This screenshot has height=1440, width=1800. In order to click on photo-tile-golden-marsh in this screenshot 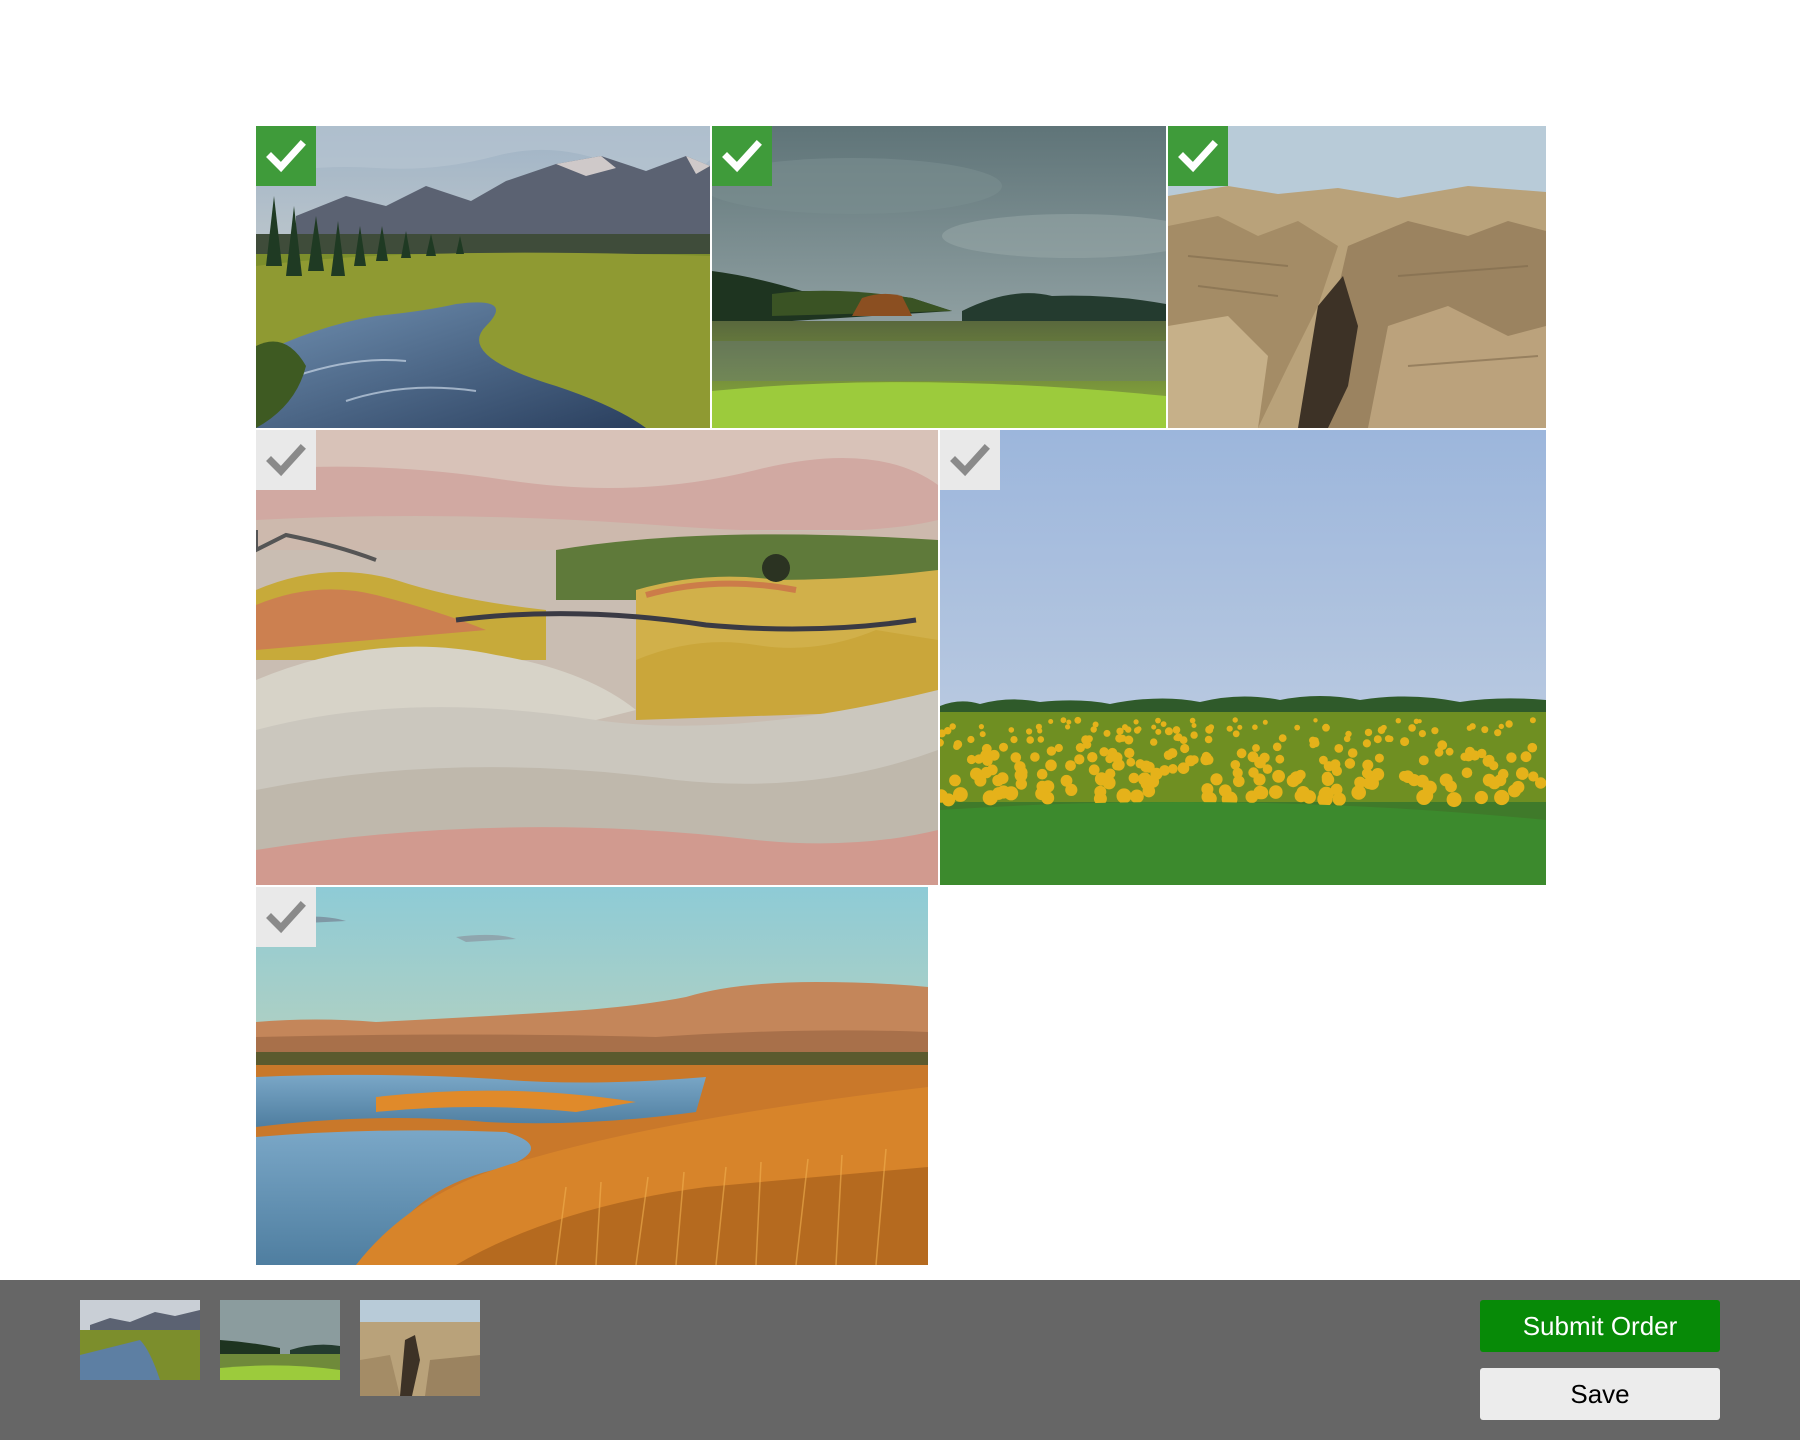, I will do `click(592, 1076)`.